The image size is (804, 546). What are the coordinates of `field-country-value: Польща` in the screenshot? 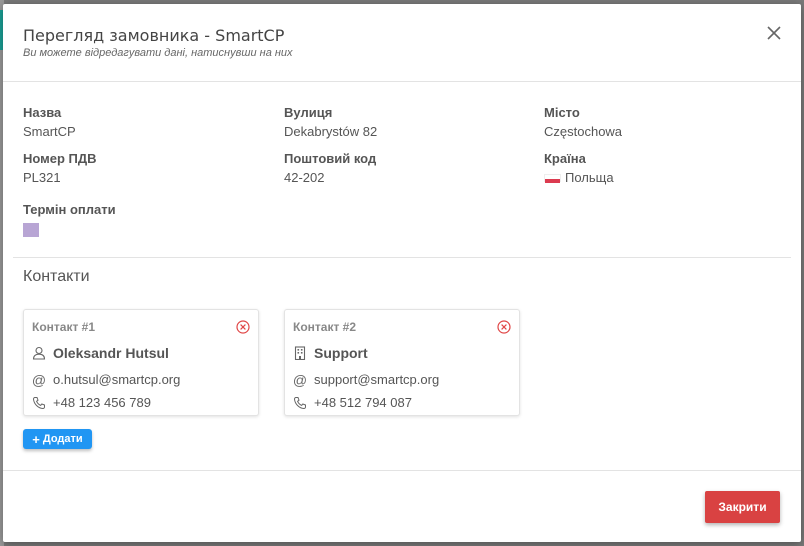 It's located at (579, 177).